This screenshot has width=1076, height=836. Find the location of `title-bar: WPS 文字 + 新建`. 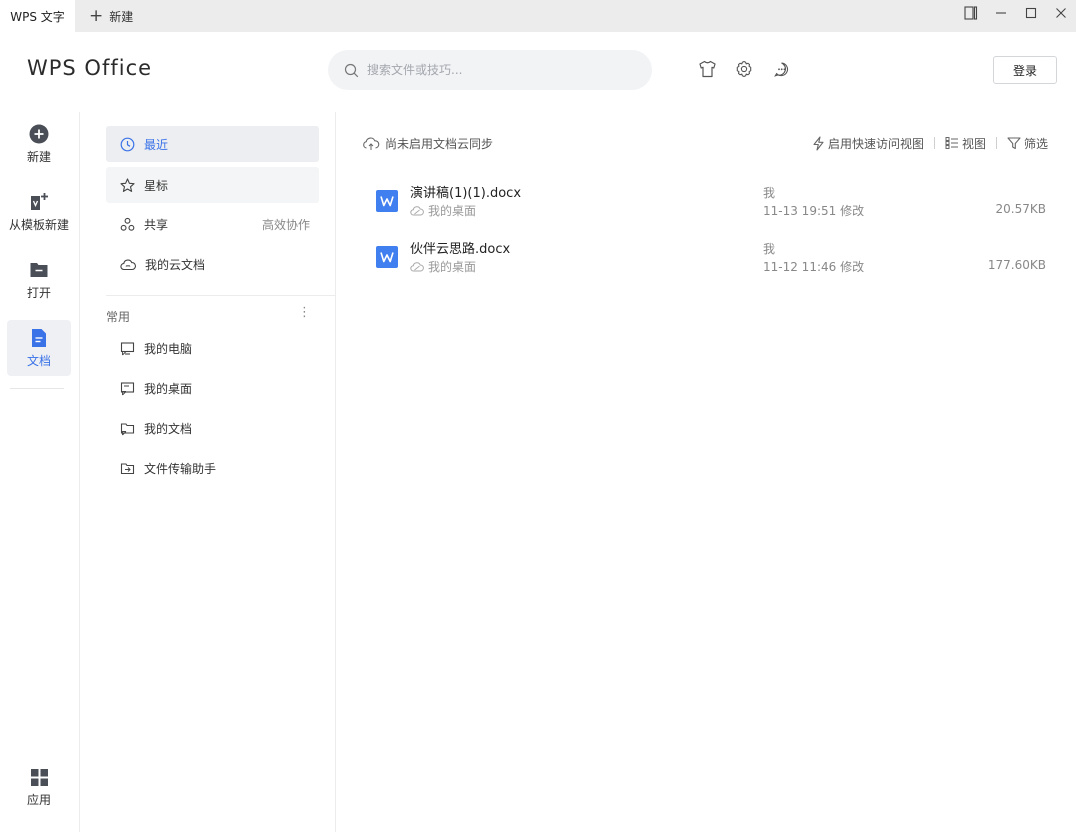

title-bar: WPS 文字 + 新建 is located at coordinates (538, 16).